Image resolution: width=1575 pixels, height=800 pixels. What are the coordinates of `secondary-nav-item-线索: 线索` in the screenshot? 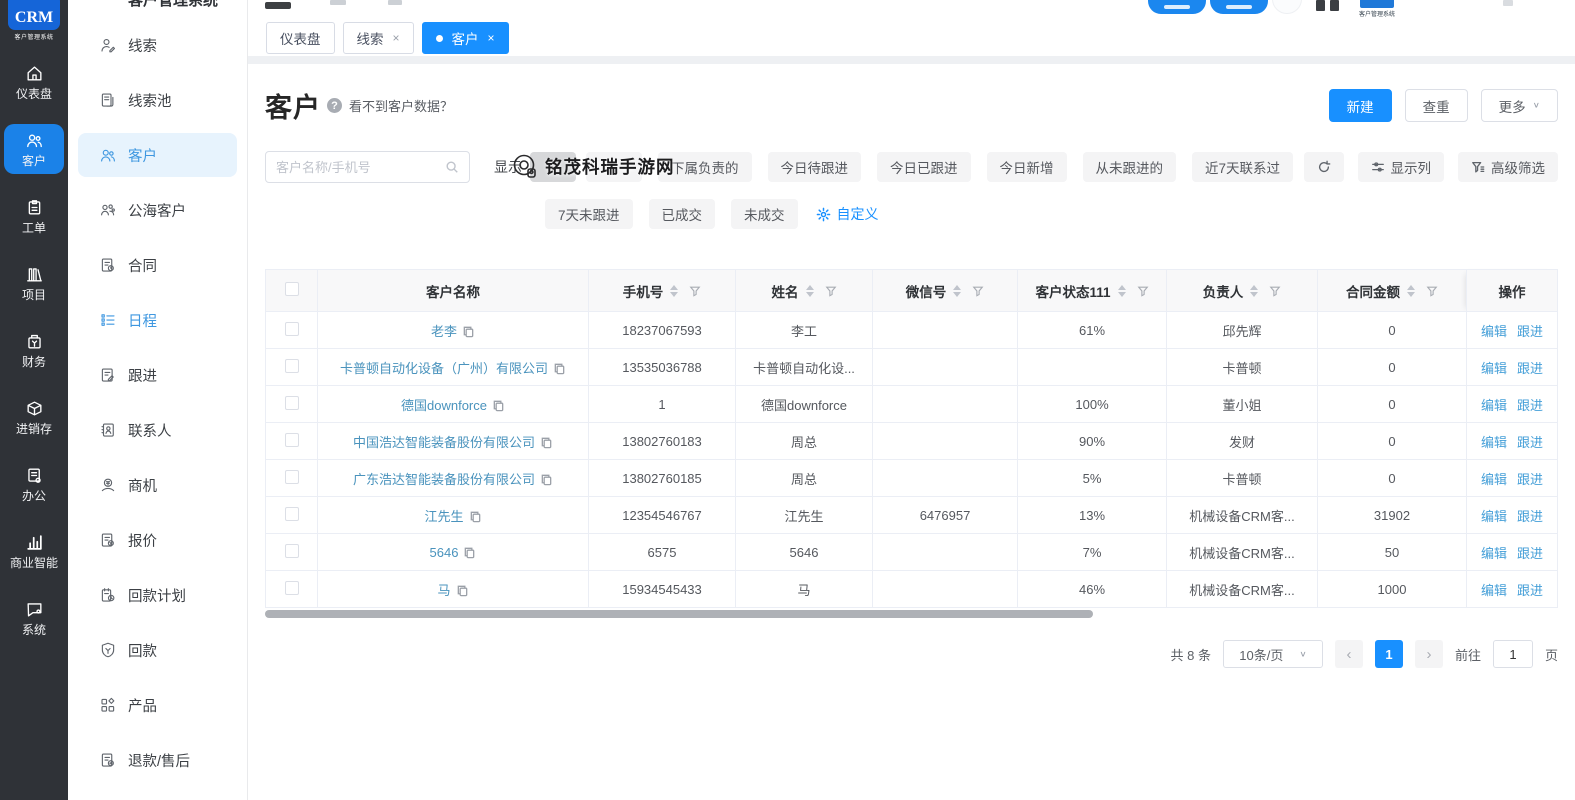 It's located at (157, 45).